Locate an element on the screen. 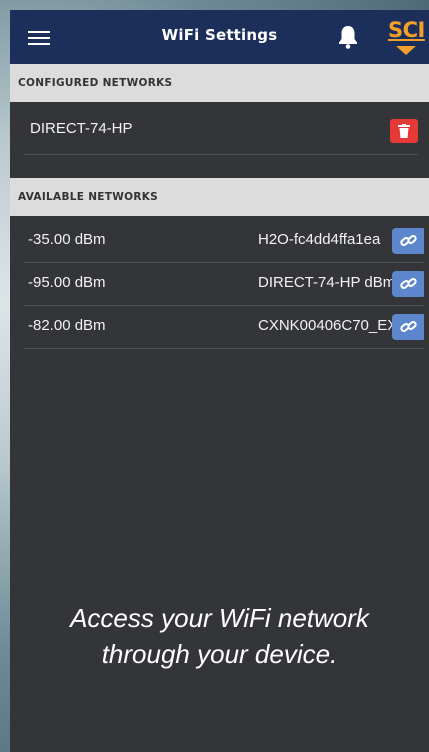  signal-strength: -35.00 dBm is located at coordinates (67, 239).